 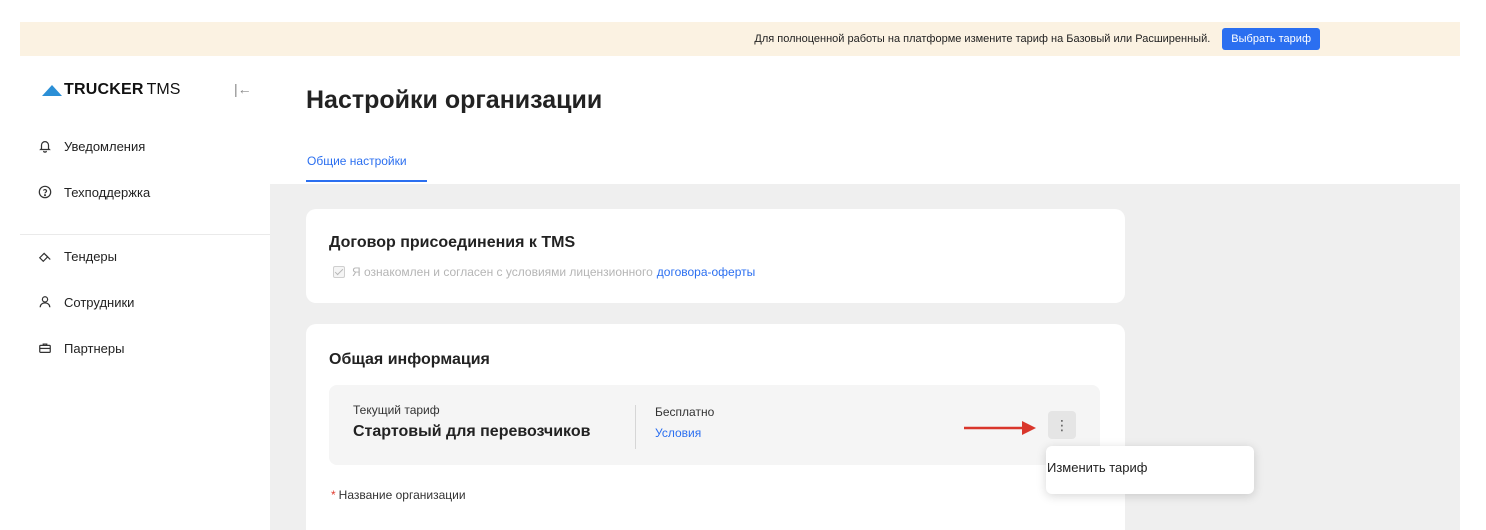 I want to click on tariff-price: Бесплатно, so click(x=685, y=412).